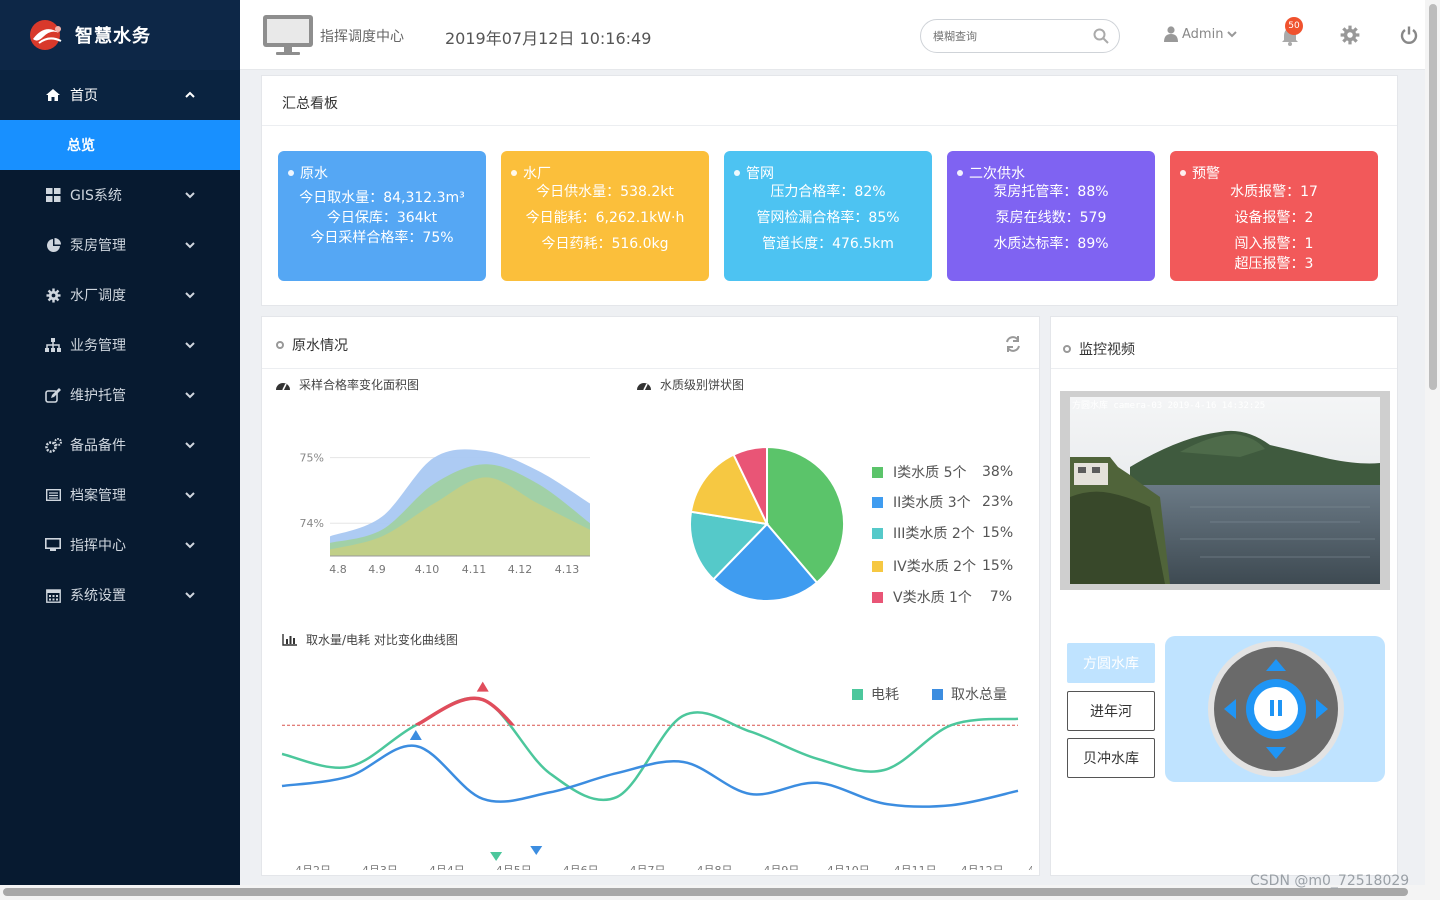 The height and width of the screenshot is (900, 1440). I want to click on sidebar-item-plant-dispatch: 水厂调度, so click(120, 295).